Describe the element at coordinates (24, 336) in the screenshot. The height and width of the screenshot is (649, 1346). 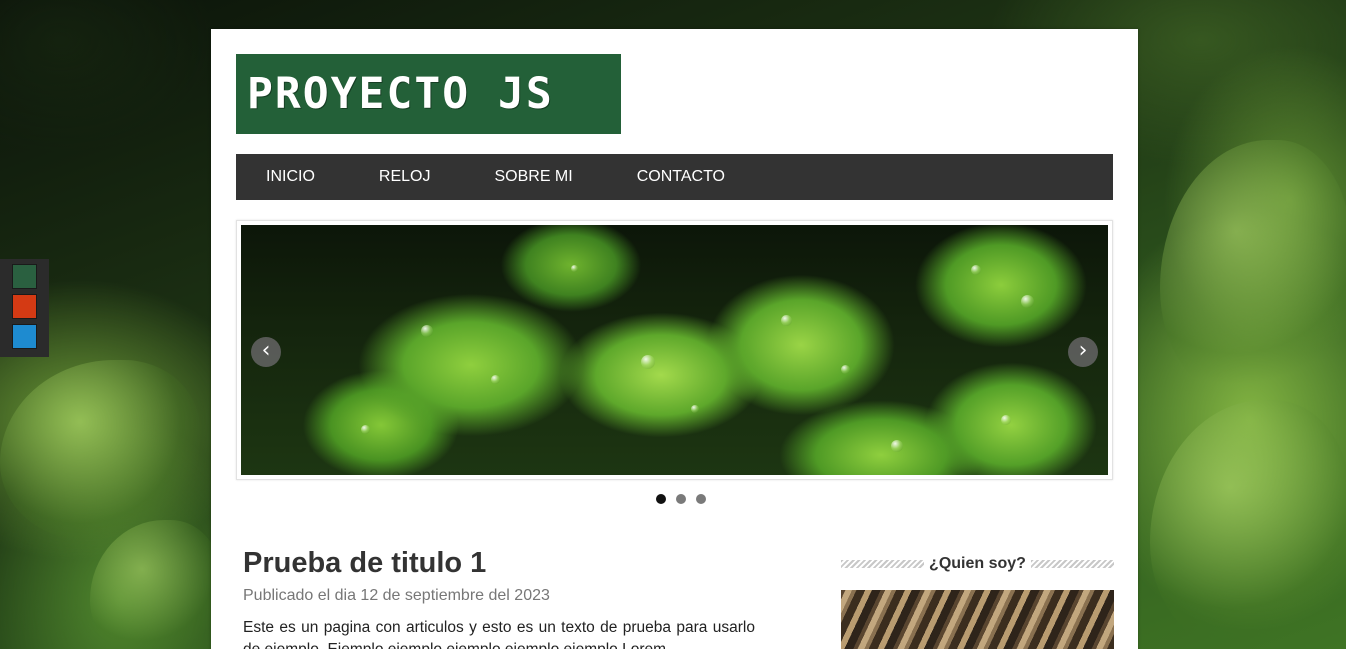
I see `theme-swatch-blue` at that location.